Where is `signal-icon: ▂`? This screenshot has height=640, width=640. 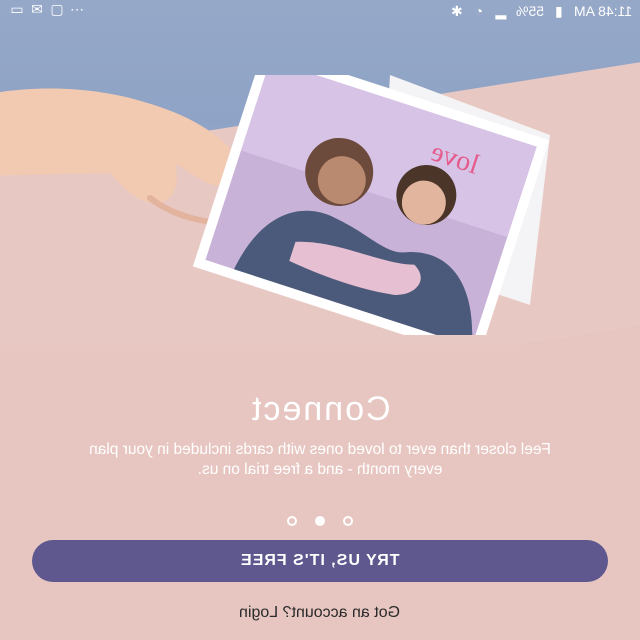 signal-icon: ▂ is located at coordinates (501, 10).